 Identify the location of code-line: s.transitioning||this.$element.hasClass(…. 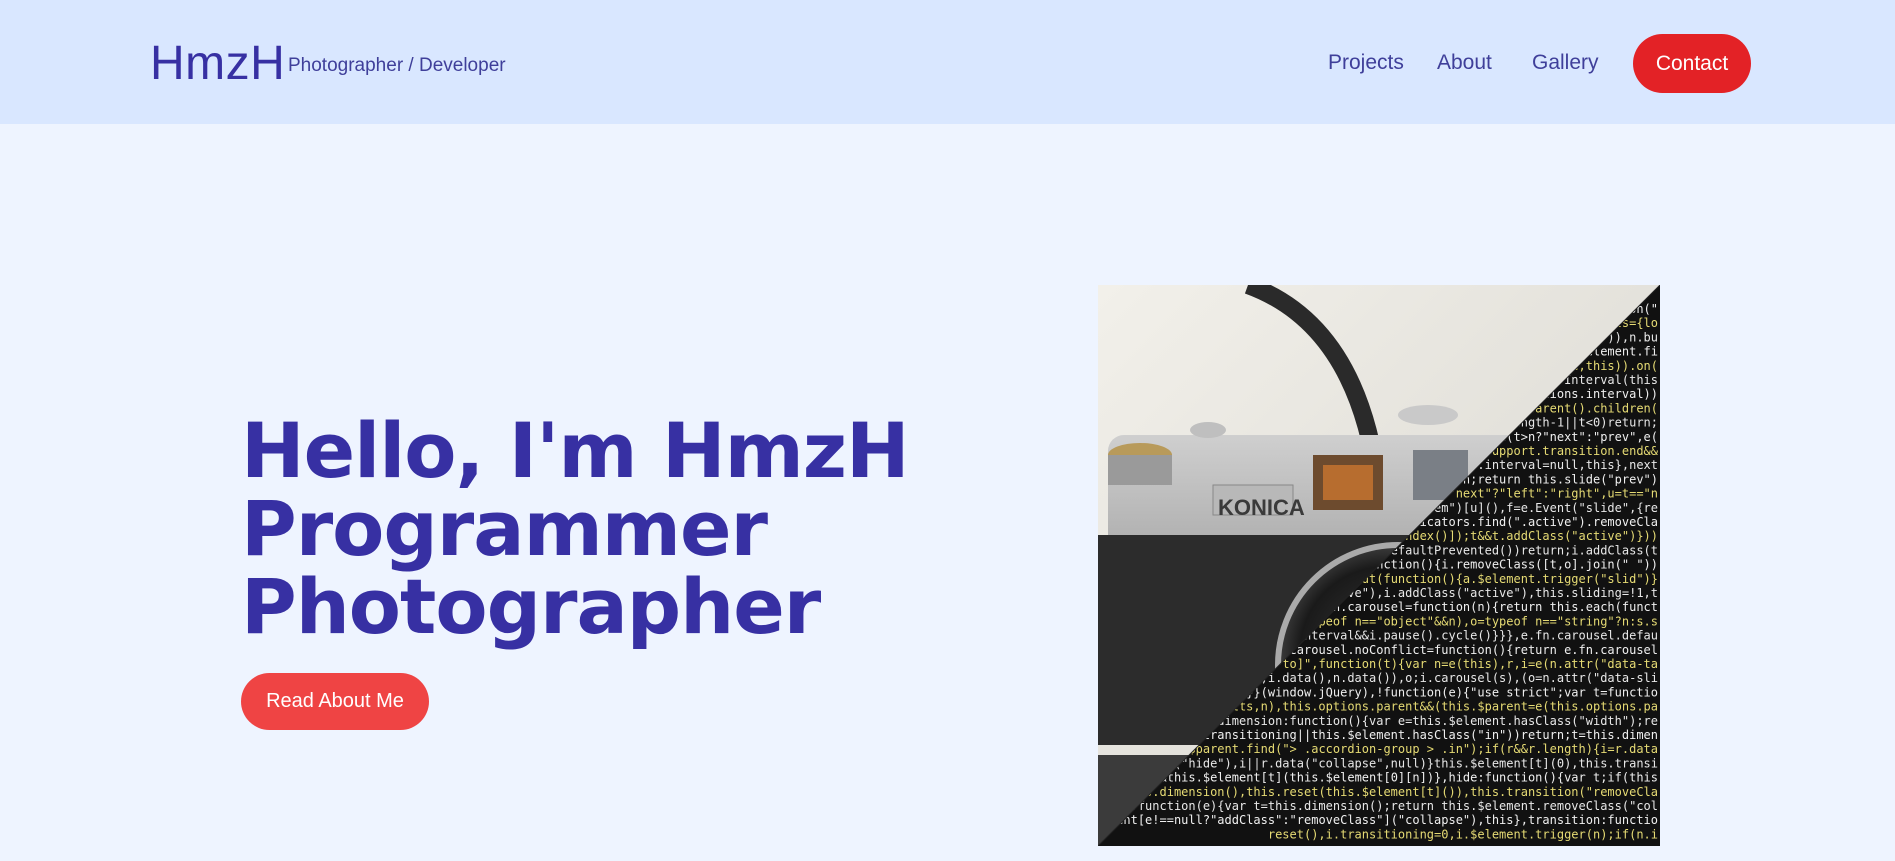
(1423, 735).